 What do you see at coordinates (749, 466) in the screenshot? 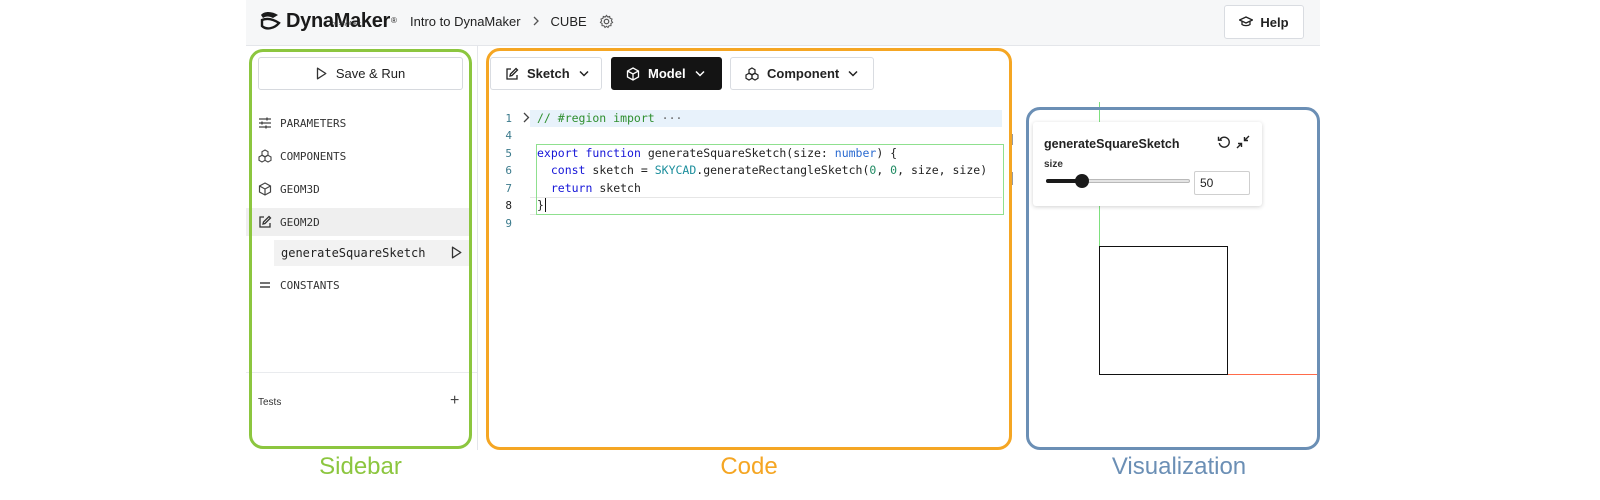
I see `code-annotation-label: Code` at bounding box center [749, 466].